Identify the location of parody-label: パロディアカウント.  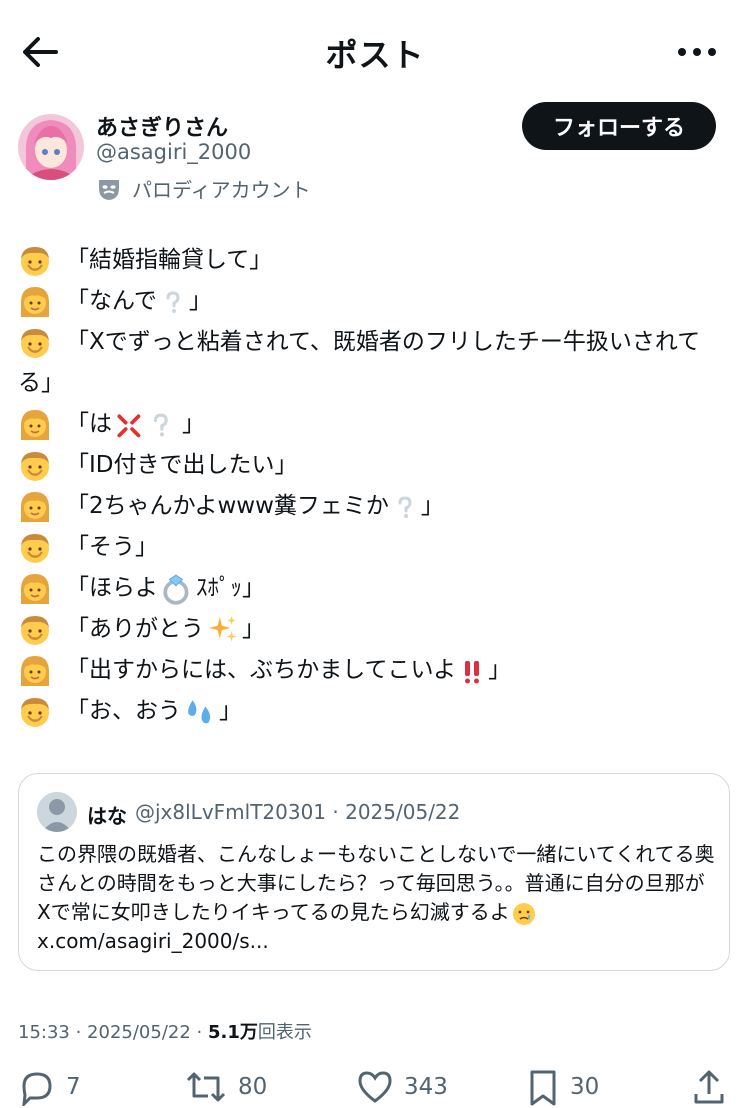
(221, 190).